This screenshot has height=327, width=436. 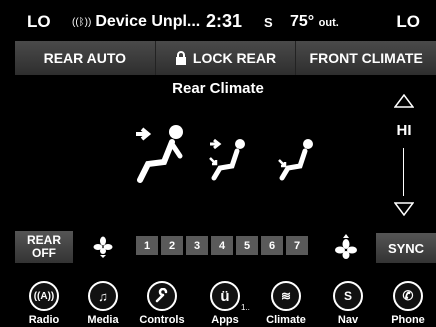 I want to click on nav-apps: ü Apps 1.., so click(x=225, y=302).